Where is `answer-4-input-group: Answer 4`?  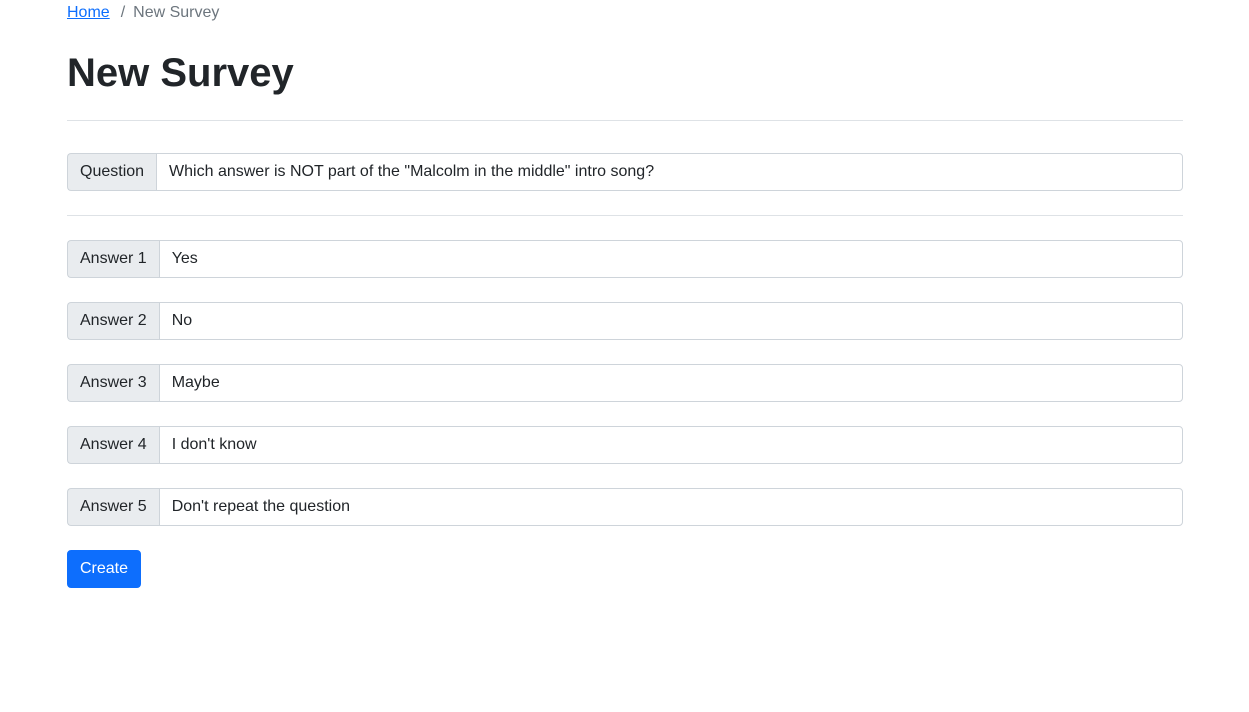 answer-4-input-group: Answer 4 is located at coordinates (625, 445).